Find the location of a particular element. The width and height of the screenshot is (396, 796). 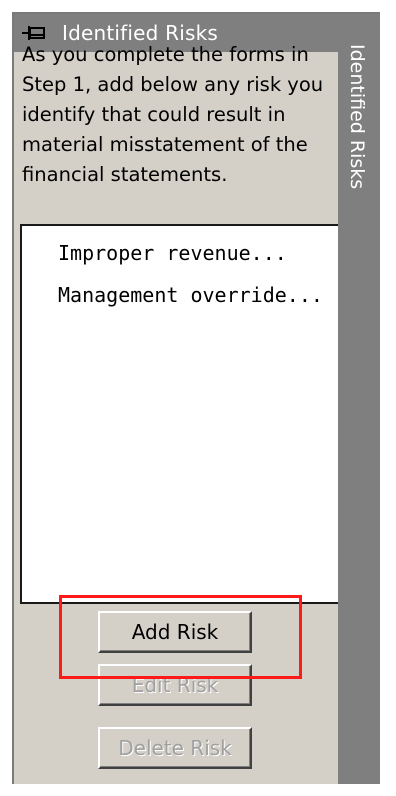

side-tab-identified-risks: Identified Risks is located at coordinates (359, 399).